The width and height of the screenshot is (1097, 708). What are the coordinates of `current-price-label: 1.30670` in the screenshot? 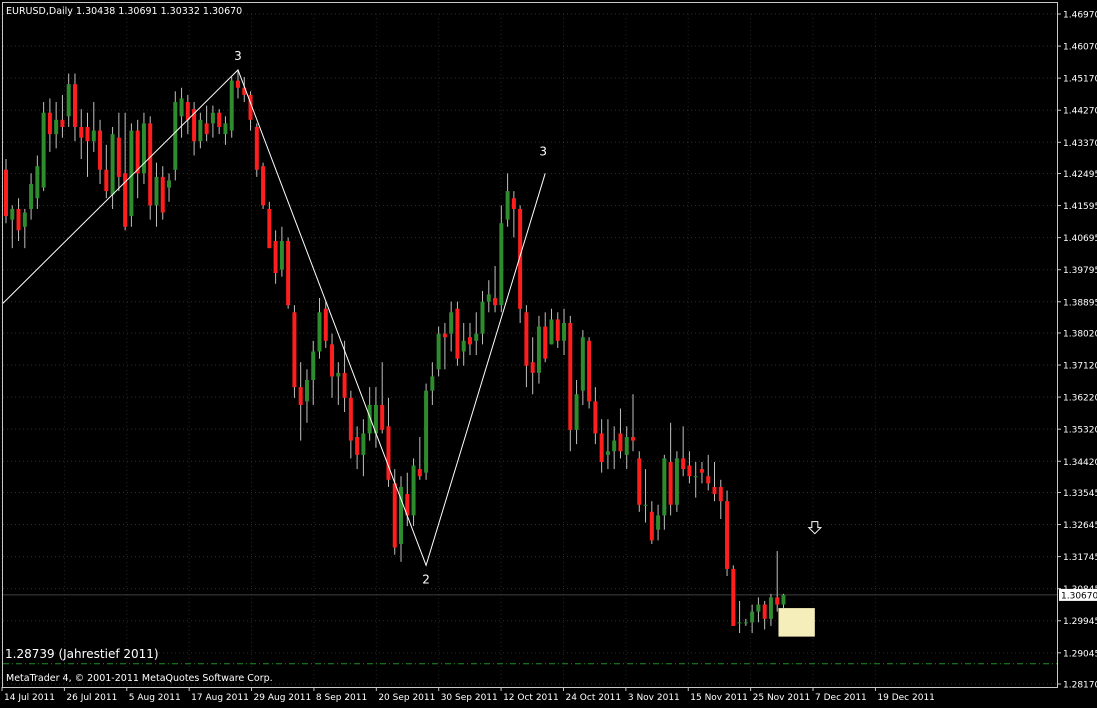 It's located at (1079, 596).